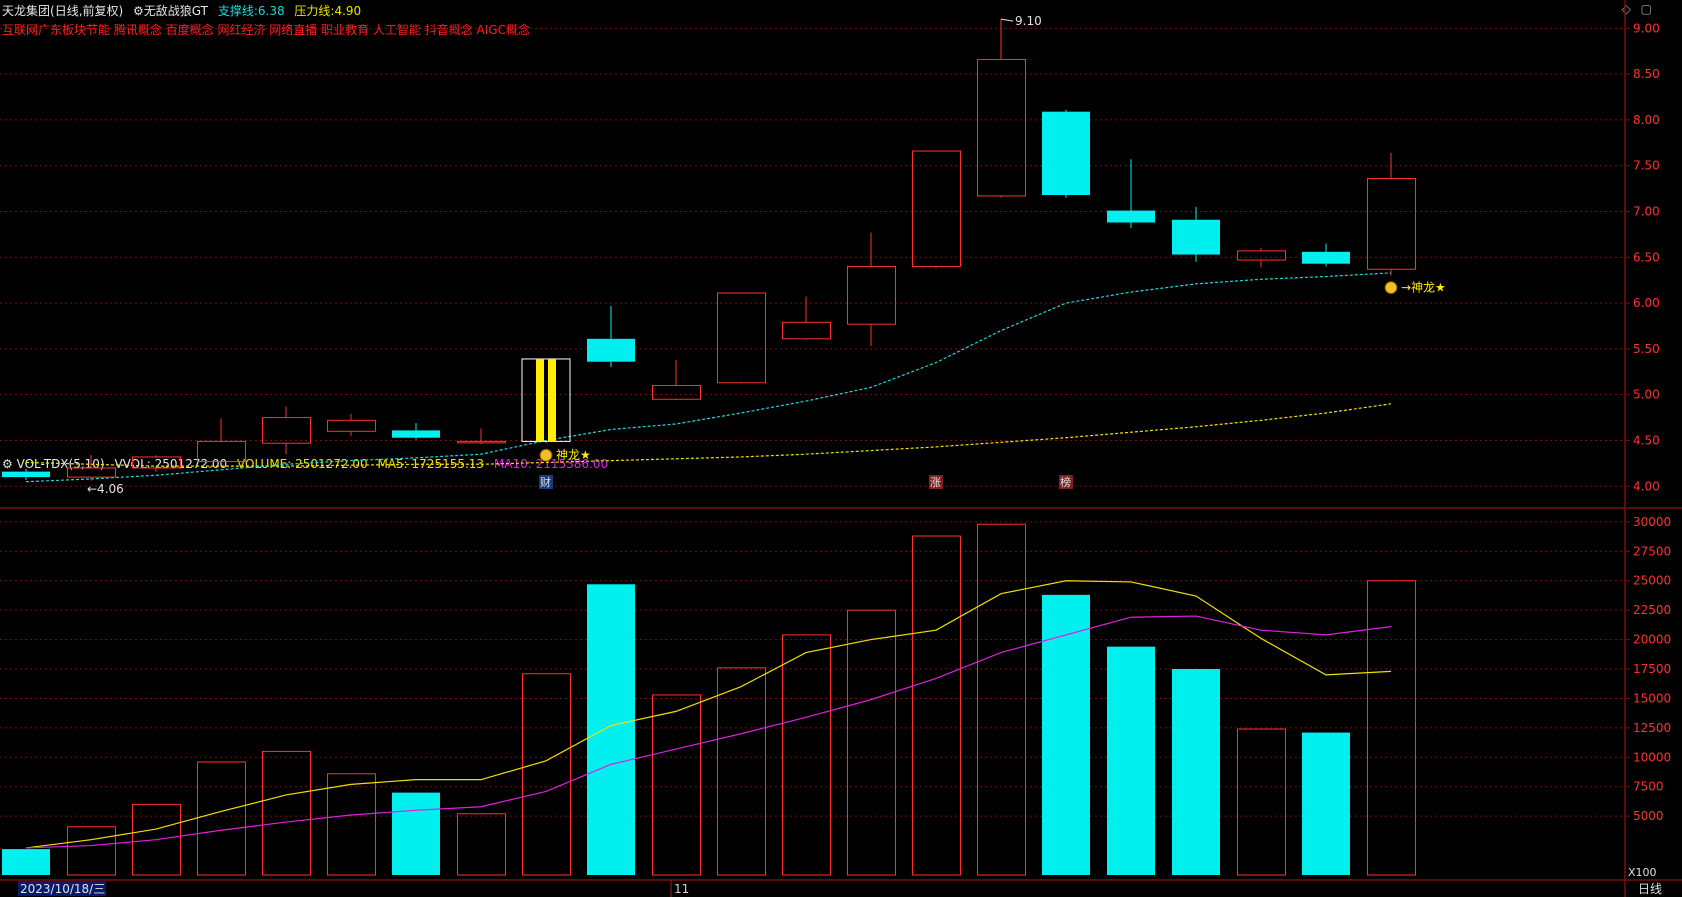 The image size is (1682, 897). I want to click on price-tick-label: 4.00, so click(1646, 486).